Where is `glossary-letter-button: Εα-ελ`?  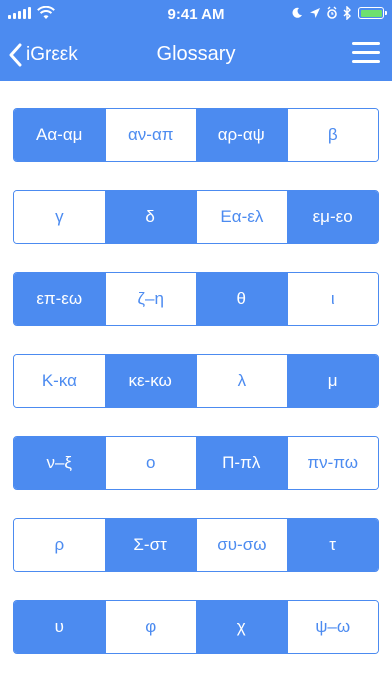
glossary-letter-button: Εα-ελ is located at coordinates (241, 217).